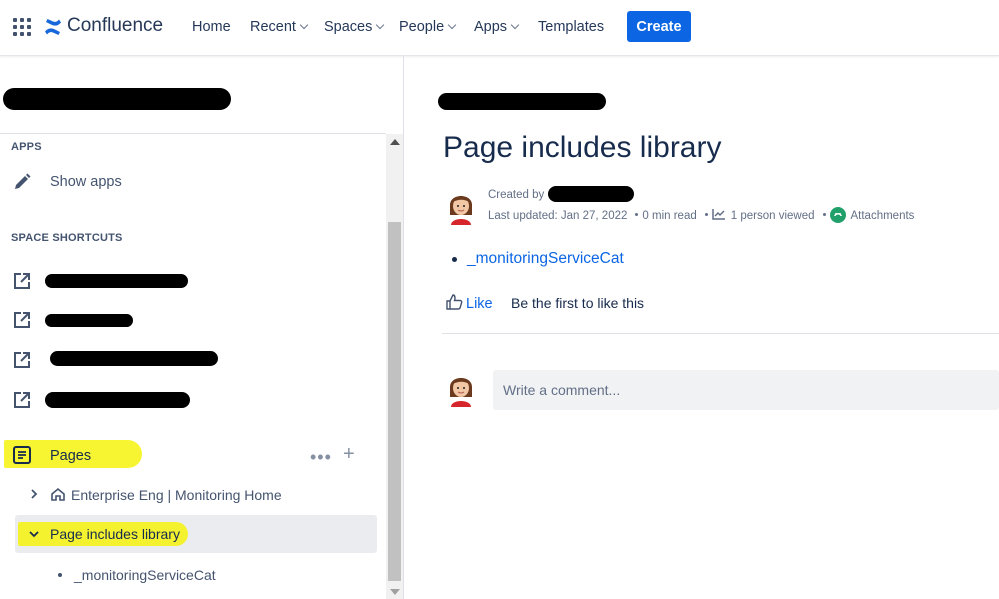  I want to click on nav-apps: Apps, so click(497, 27).